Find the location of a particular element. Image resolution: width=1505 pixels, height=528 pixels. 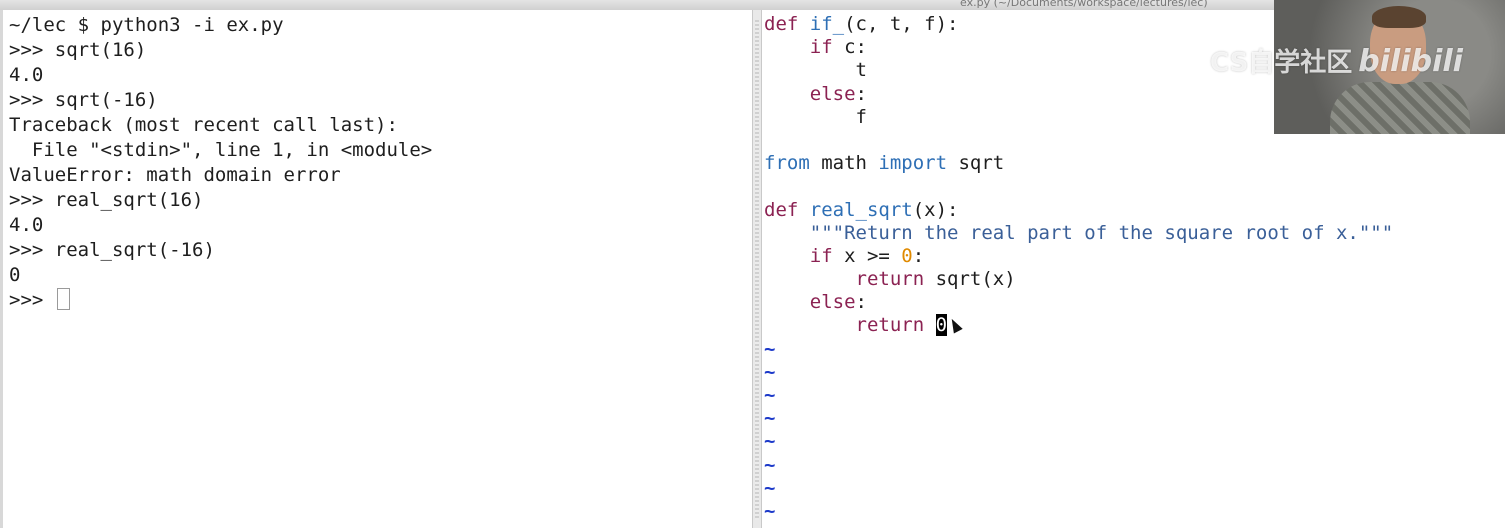

code-line: from math import sqrt is located at coordinates (1078, 163).